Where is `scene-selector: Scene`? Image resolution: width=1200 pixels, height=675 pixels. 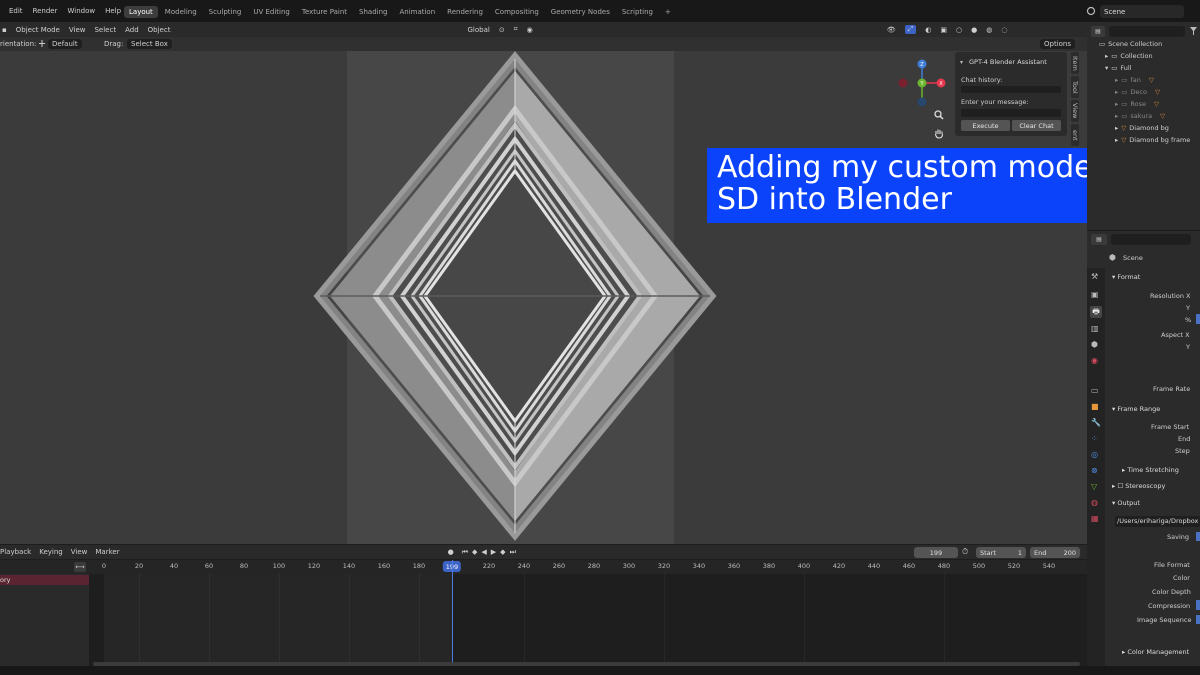 scene-selector: Scene is located at coordinates (1142, 11).